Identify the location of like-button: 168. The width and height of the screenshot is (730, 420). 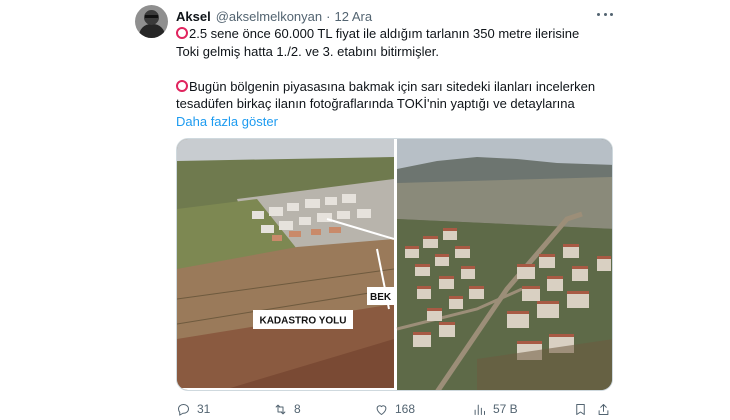
(394, 409).